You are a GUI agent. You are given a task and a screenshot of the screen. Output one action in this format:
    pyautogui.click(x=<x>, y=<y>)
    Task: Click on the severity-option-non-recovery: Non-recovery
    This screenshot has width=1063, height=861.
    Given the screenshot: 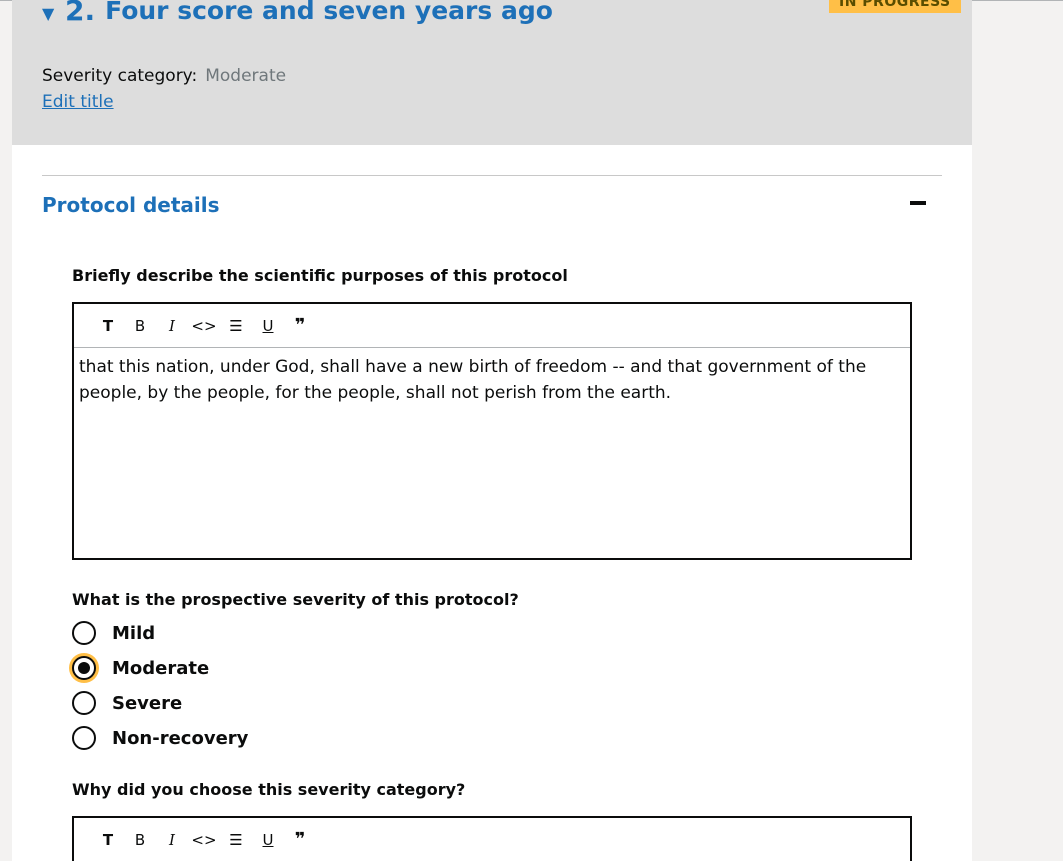 What is the action you would take?
    pyautogui.click(x=160, y=738)
    